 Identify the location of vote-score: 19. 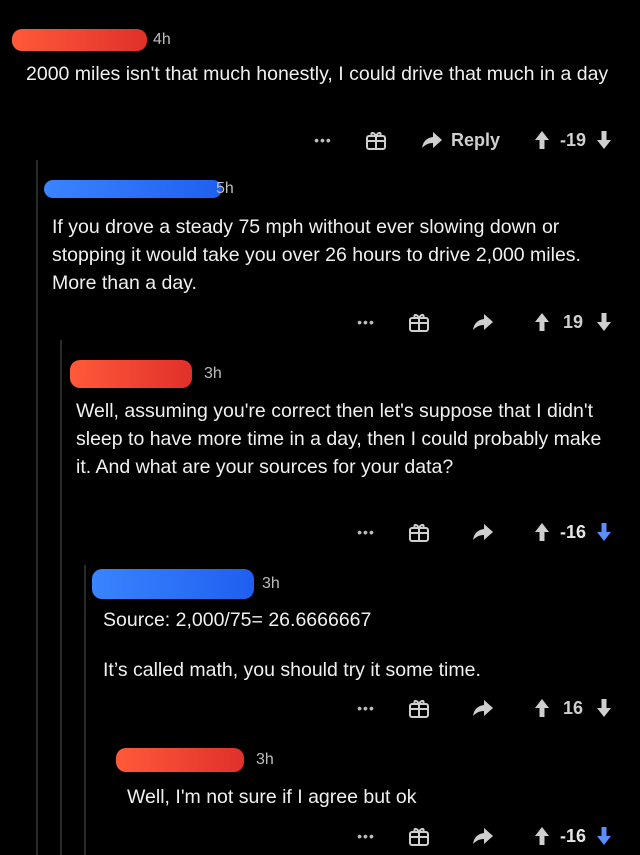
(573, 321).